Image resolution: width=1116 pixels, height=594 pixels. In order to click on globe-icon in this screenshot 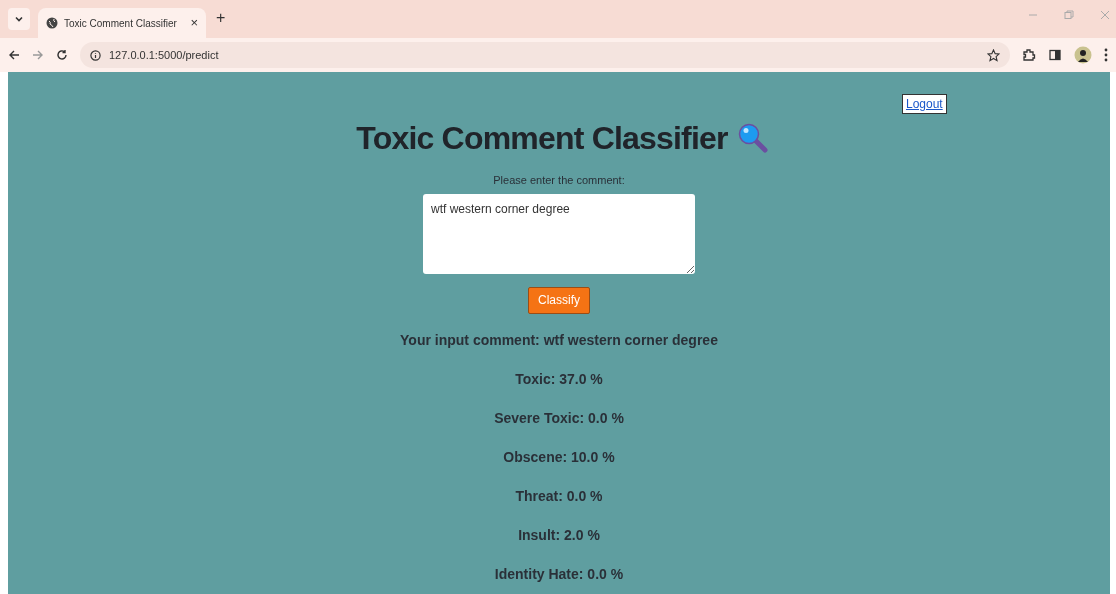, I will do `click(52, 23)`.